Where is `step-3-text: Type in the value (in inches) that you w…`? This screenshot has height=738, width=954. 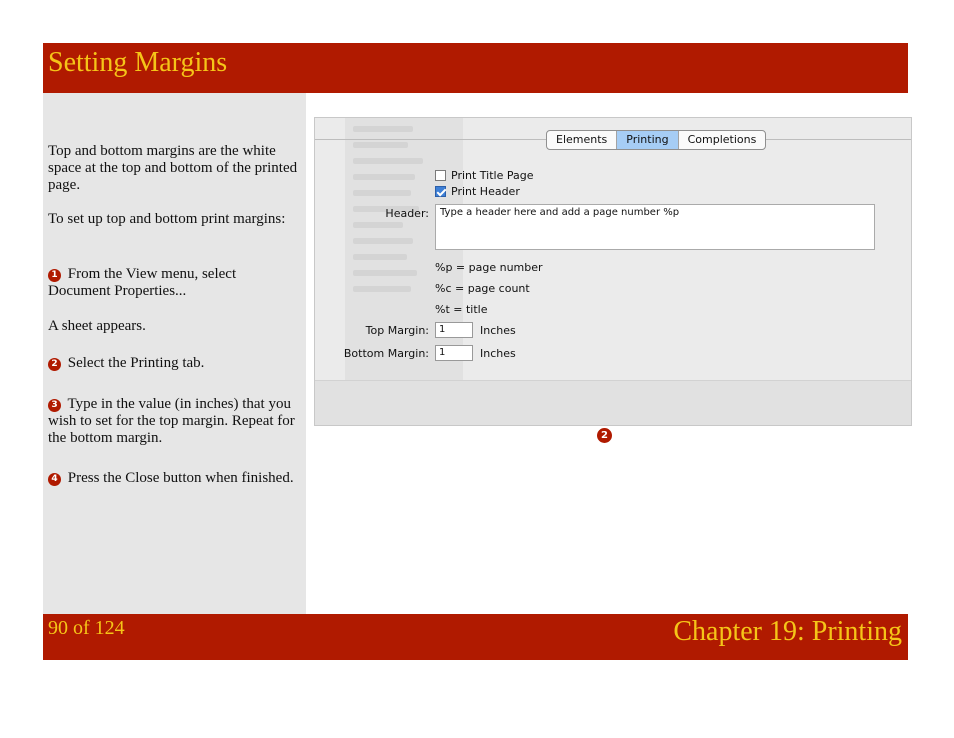
step-3-text: Type in the value (in inches) that you w… is located at coordinates (171, 421).